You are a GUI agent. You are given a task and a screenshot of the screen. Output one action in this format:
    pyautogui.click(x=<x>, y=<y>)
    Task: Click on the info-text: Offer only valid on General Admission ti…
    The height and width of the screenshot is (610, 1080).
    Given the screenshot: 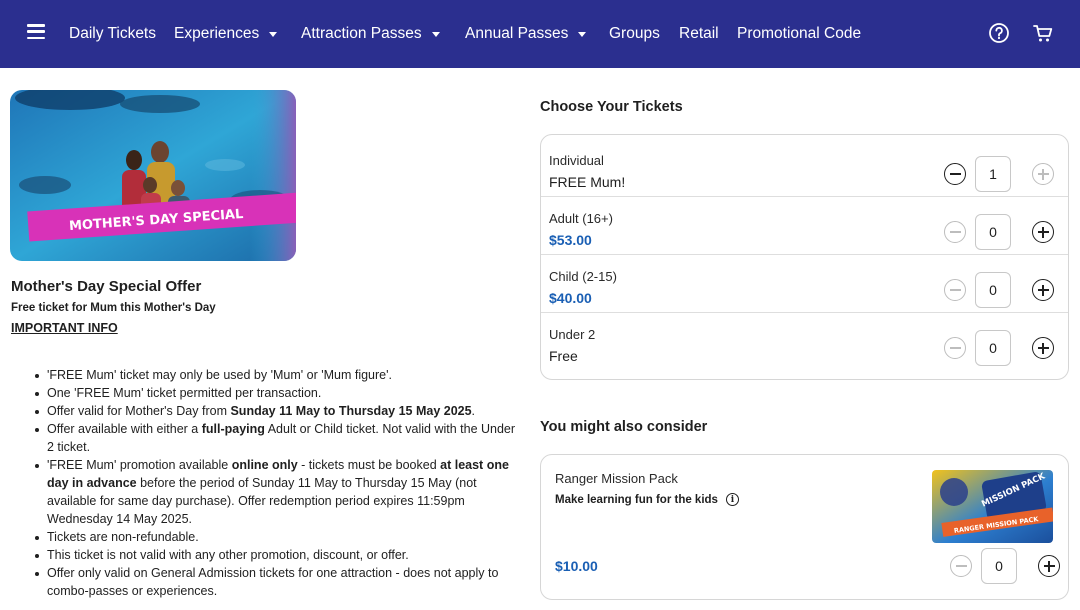 What is the action you would take?
    pyautogui.click(x=273, y=582)
    